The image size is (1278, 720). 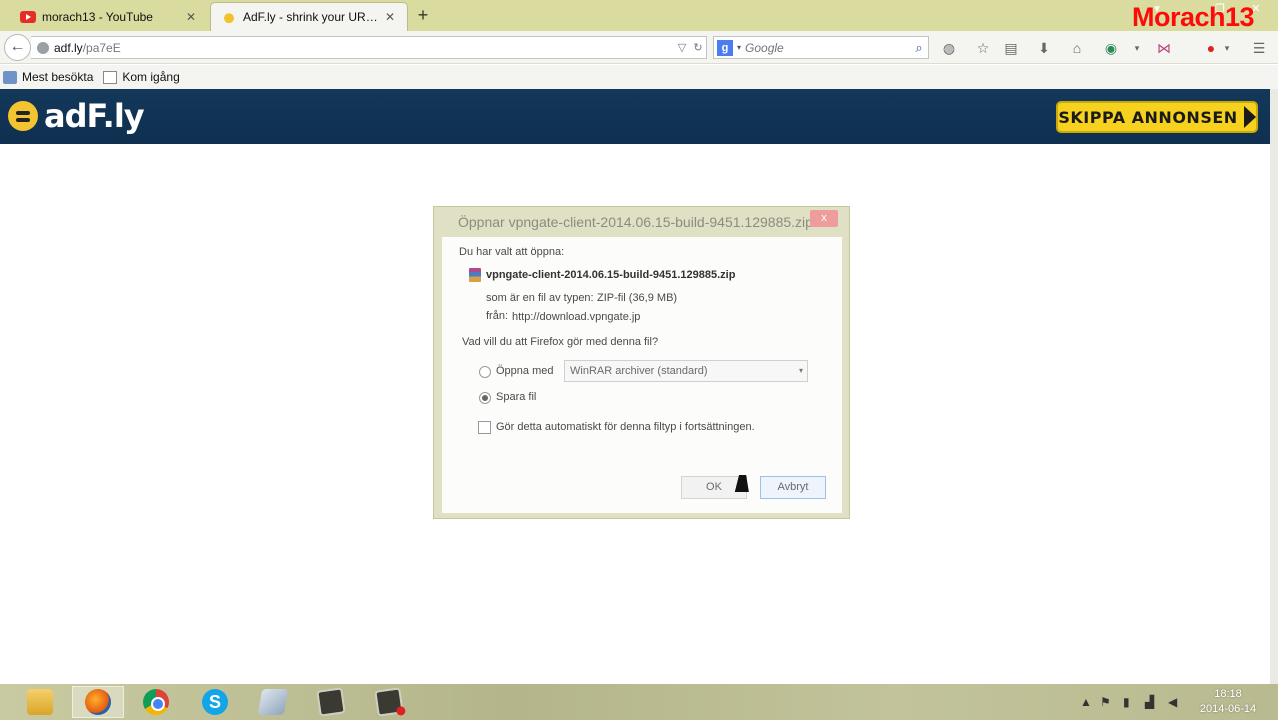 What do you see at coordinates (1105, 702) in the screenshot?
I see `flag-icon: ⚑` at bounding box center [1105, 702].